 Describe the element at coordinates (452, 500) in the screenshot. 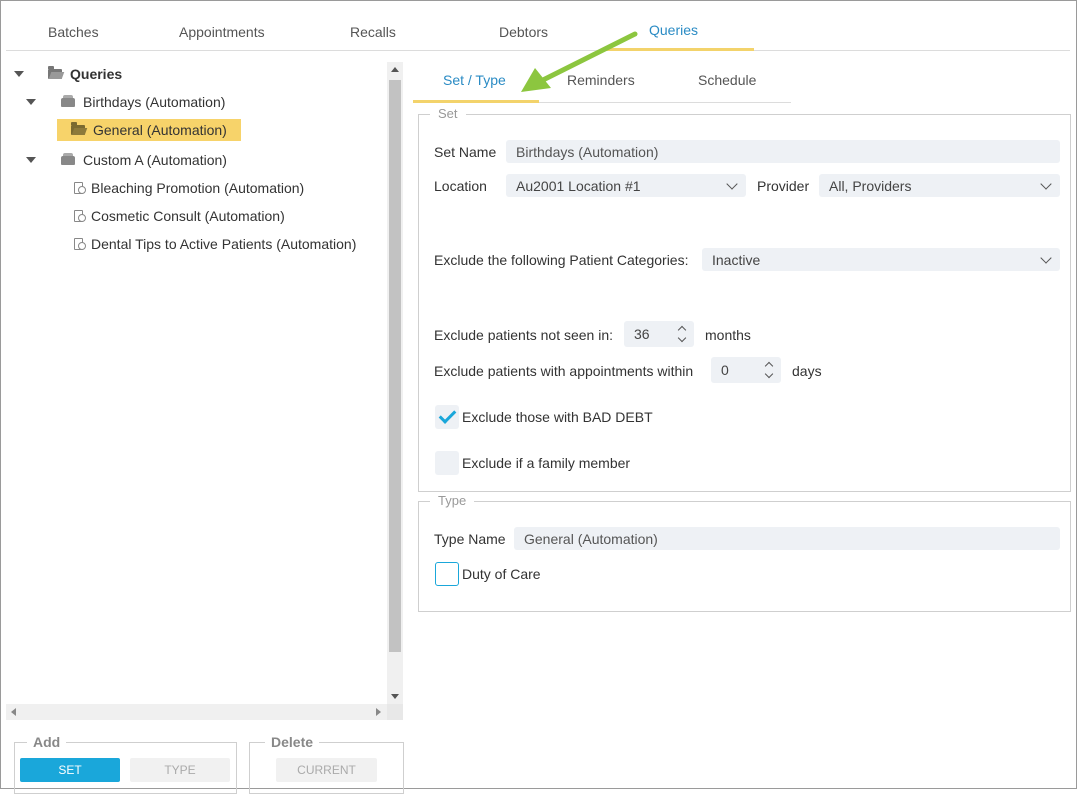

I see `type-legend: Type` at that location.